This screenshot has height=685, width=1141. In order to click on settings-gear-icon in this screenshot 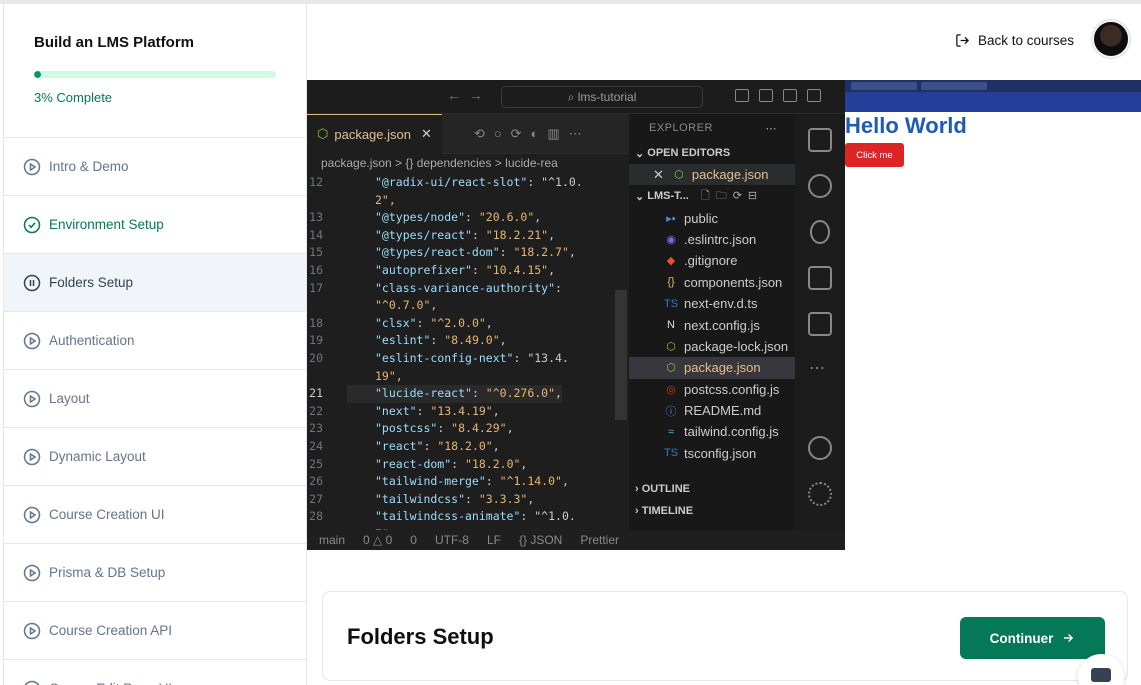, I will do `click(820, 494)`.